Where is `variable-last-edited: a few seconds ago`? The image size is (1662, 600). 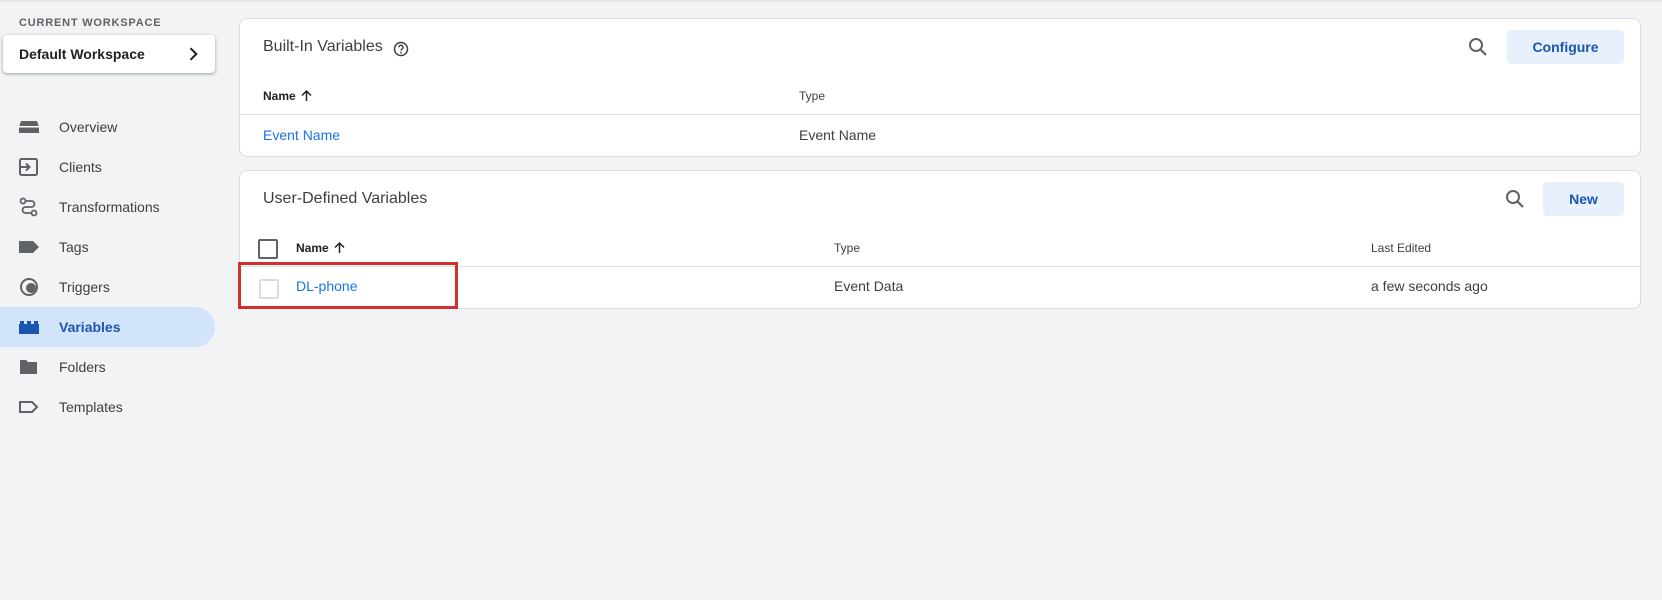
variable-last-edited: a few seconds ago is located at coordinates (1429, 286).